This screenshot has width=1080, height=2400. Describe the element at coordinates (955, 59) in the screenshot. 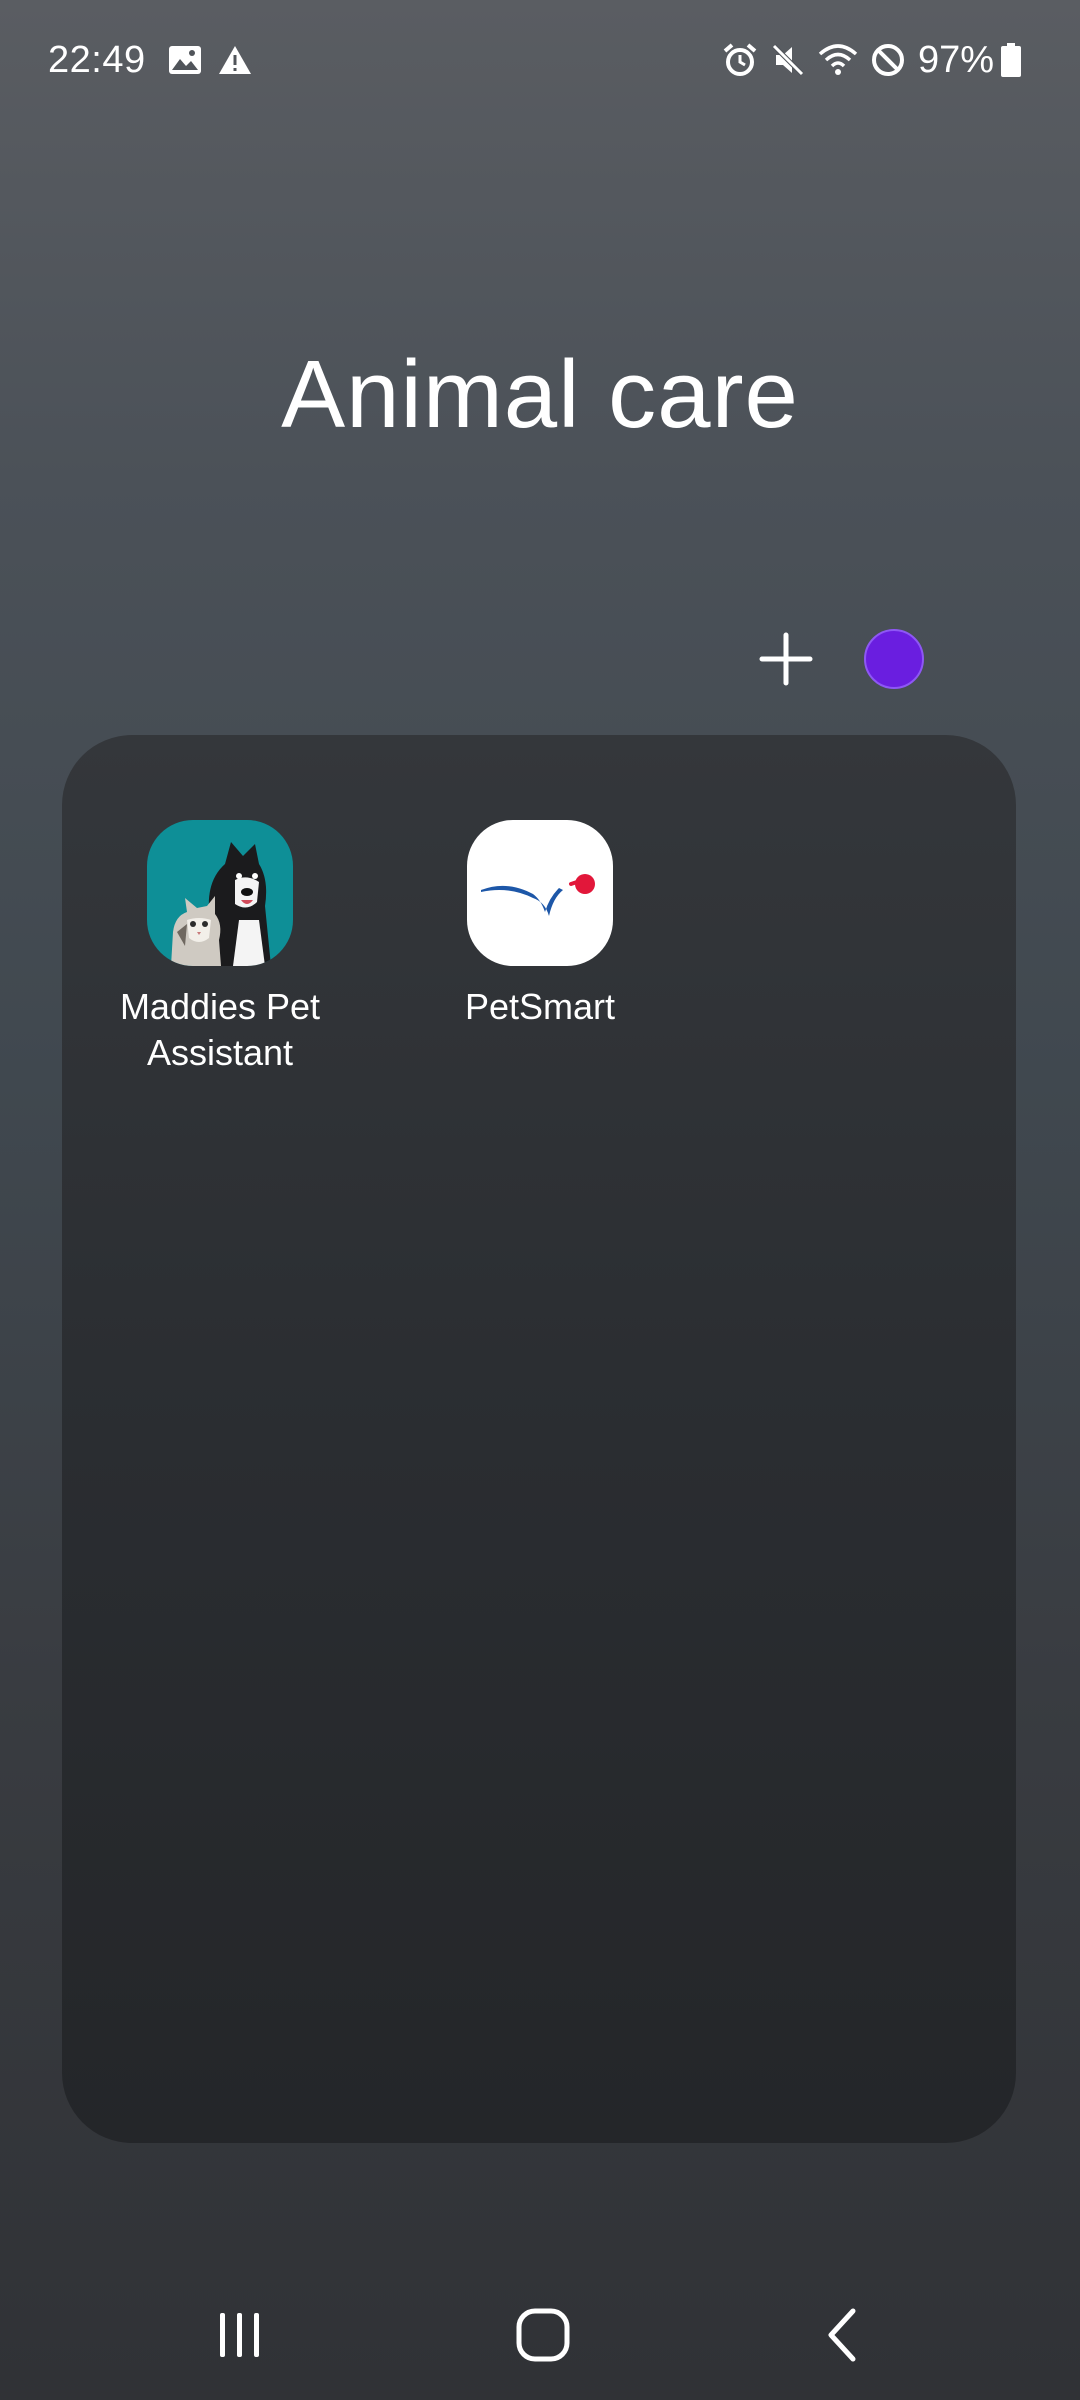

I see `battery-percent: 97%` at that location.